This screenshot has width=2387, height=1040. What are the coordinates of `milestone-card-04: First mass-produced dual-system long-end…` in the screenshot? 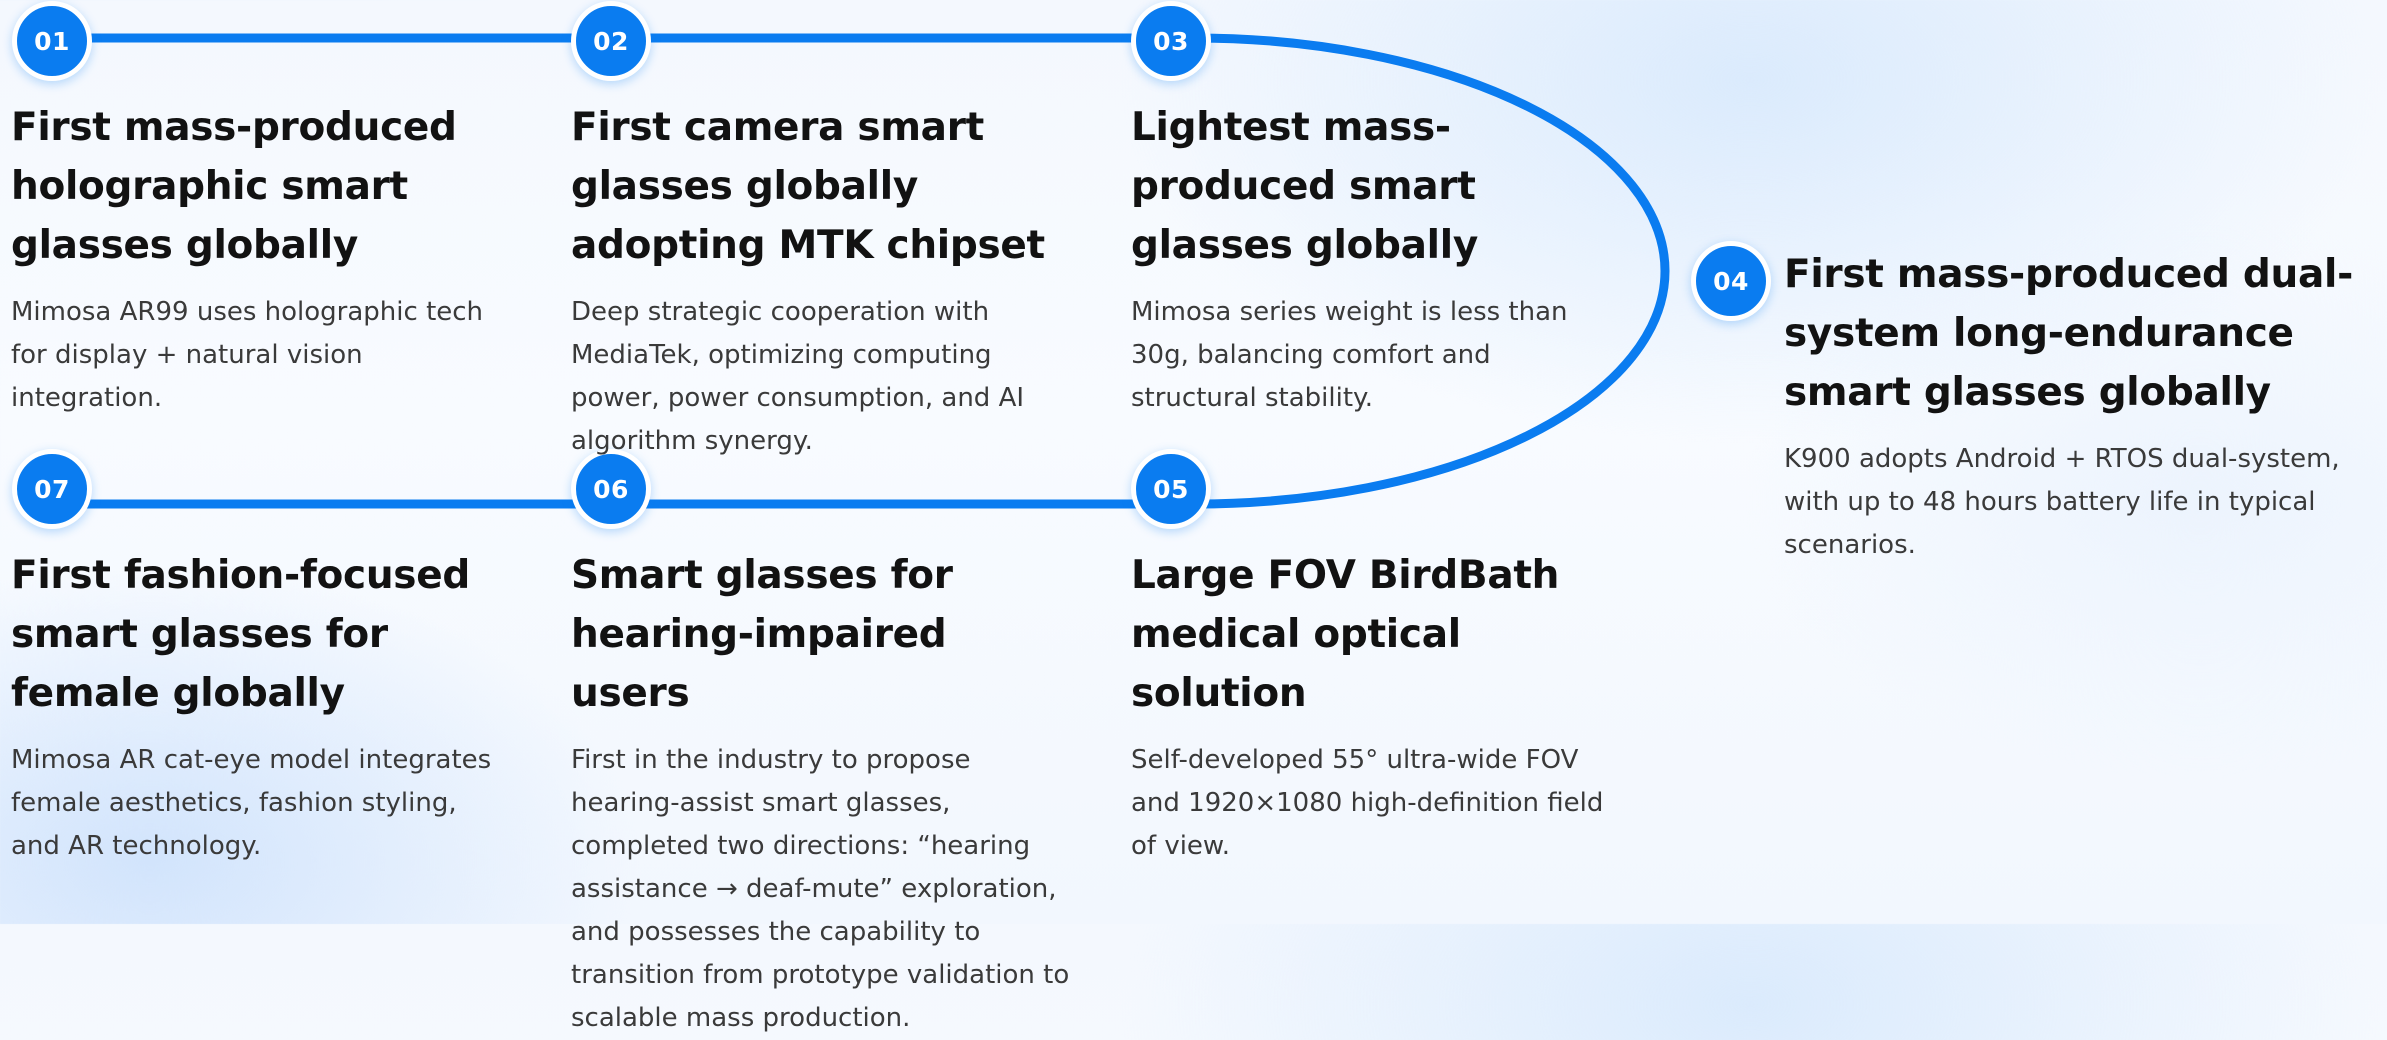 It's located at (2079, 406).